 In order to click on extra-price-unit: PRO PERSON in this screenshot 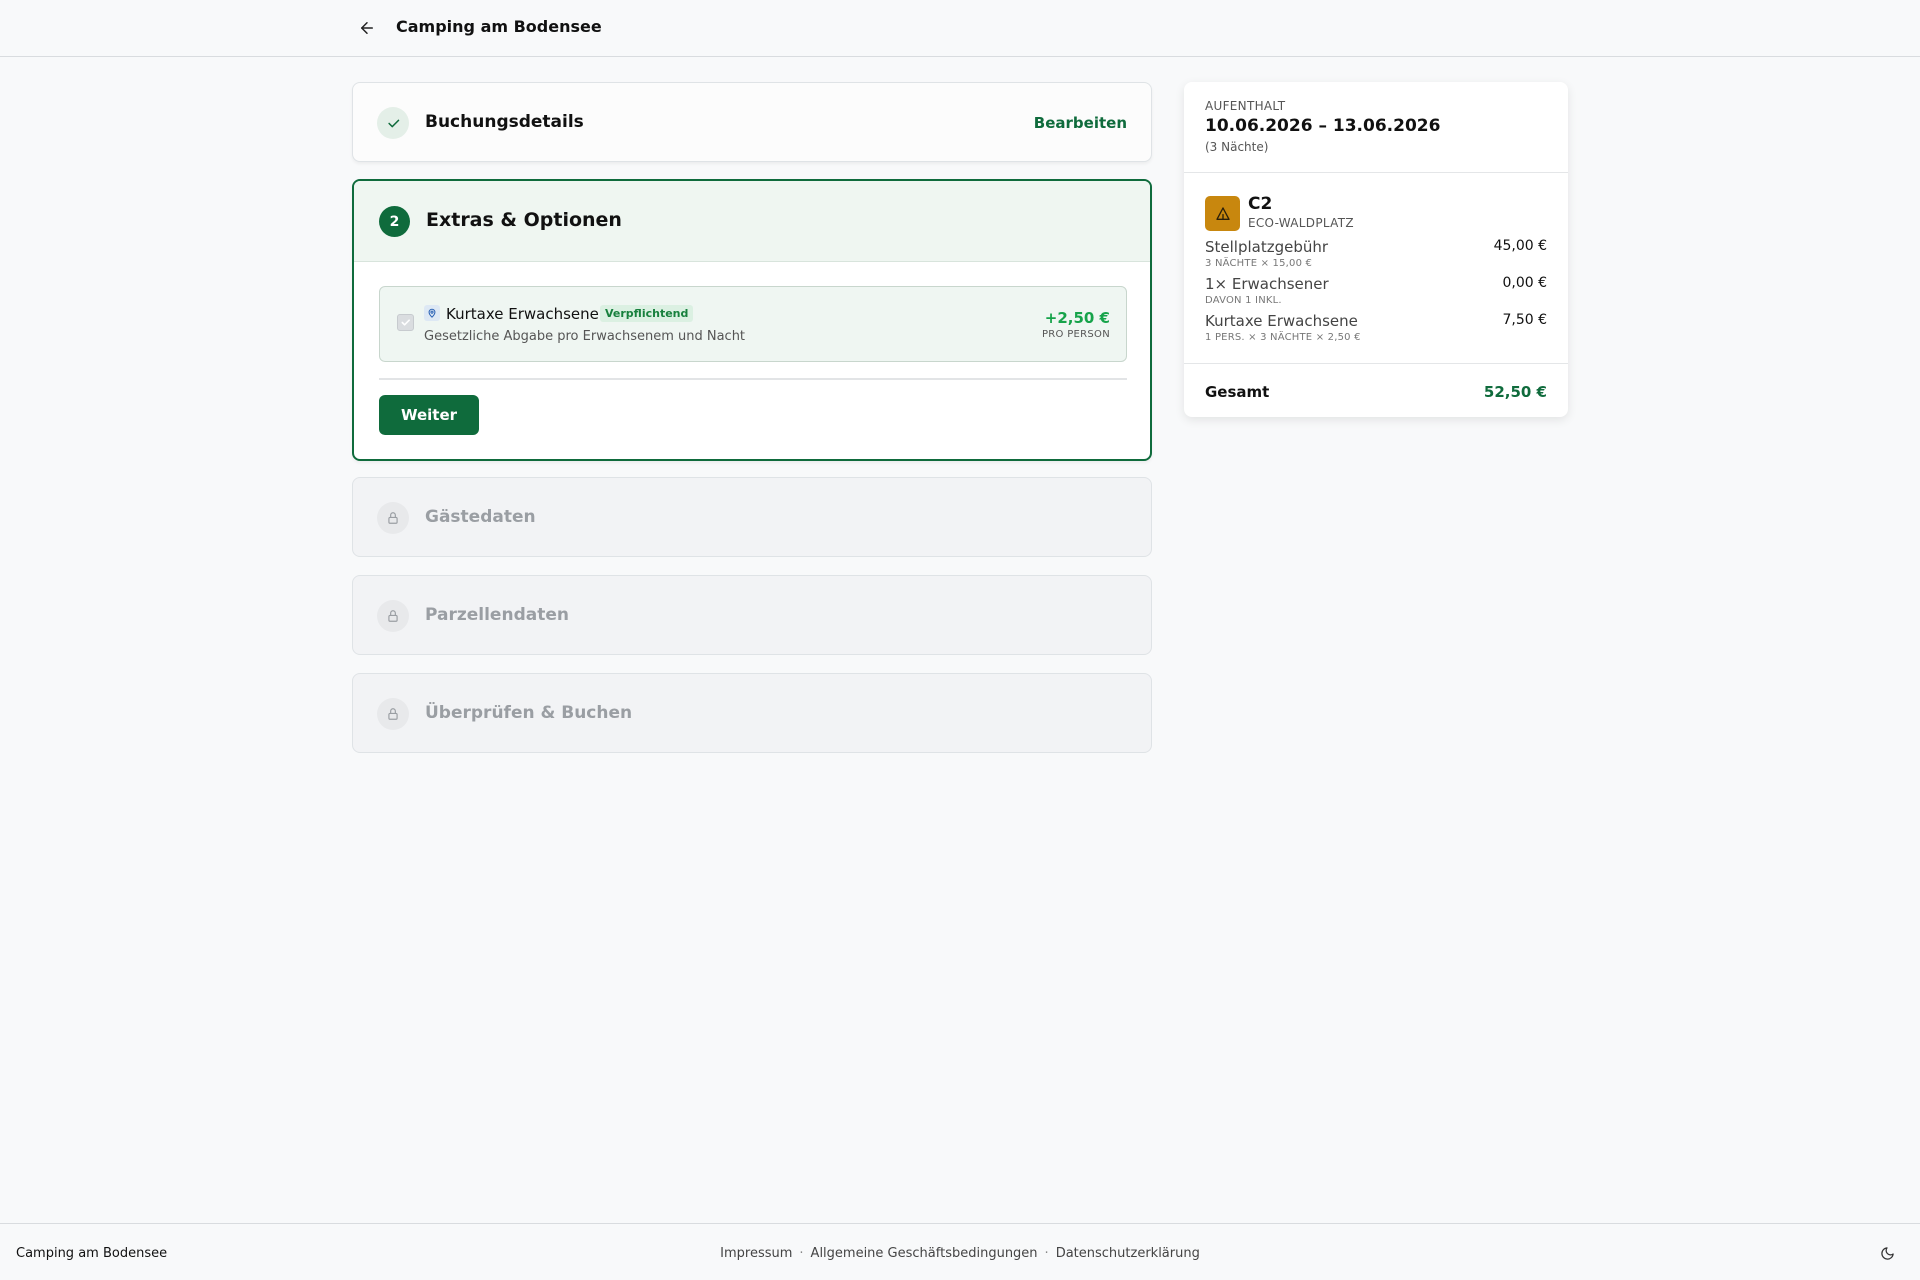, I will do `click(1075, 334)`.